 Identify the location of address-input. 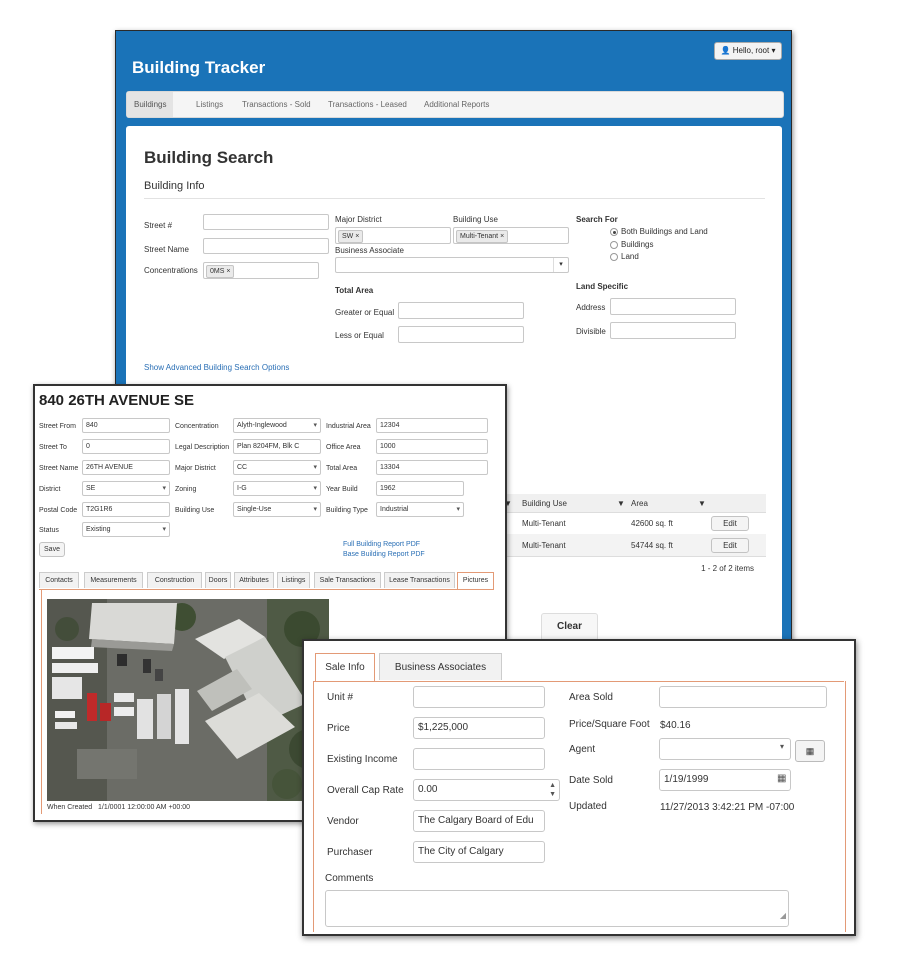
(673, 306).